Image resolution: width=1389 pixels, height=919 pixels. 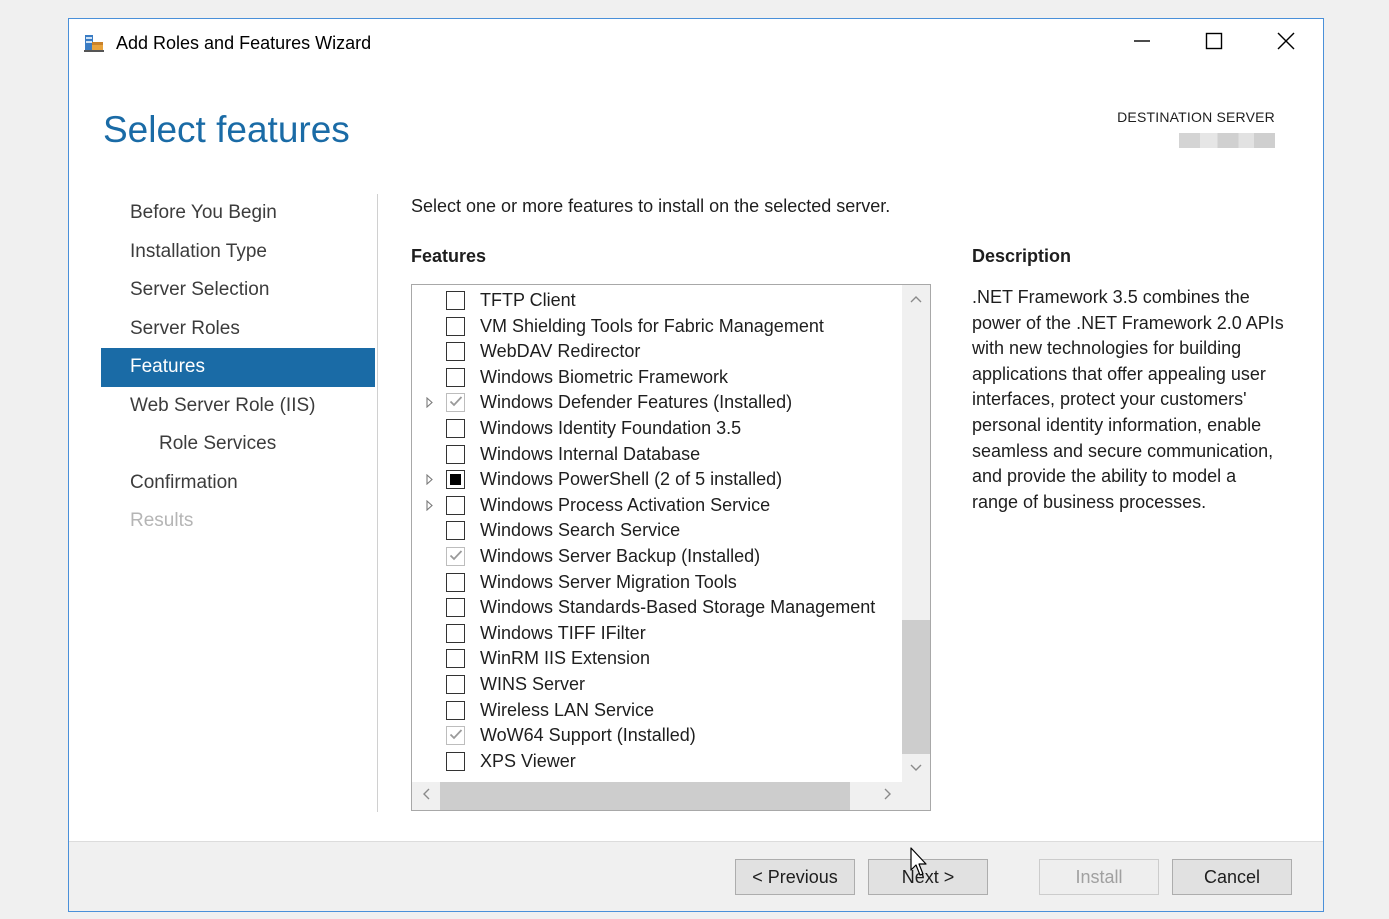 I want to click on minimize-icon, so click(x=1142, y=43).